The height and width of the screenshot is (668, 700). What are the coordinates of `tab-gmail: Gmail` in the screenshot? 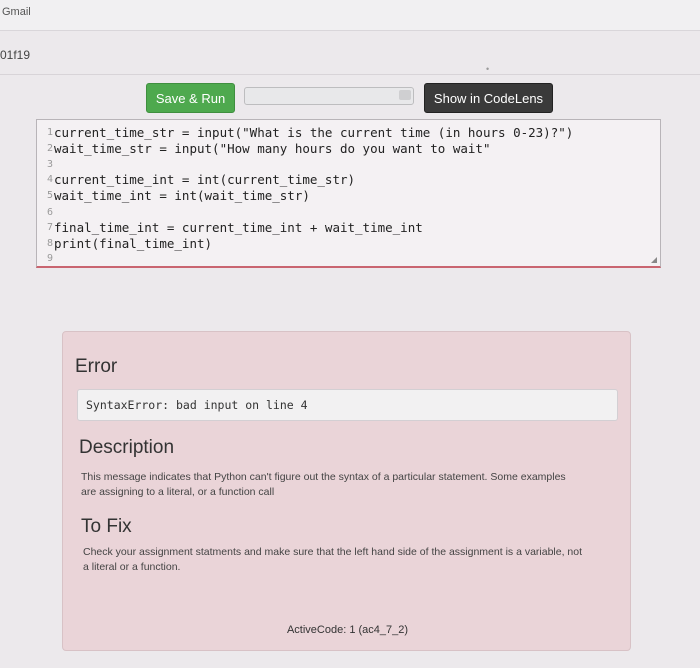 It's located at (16, 12).